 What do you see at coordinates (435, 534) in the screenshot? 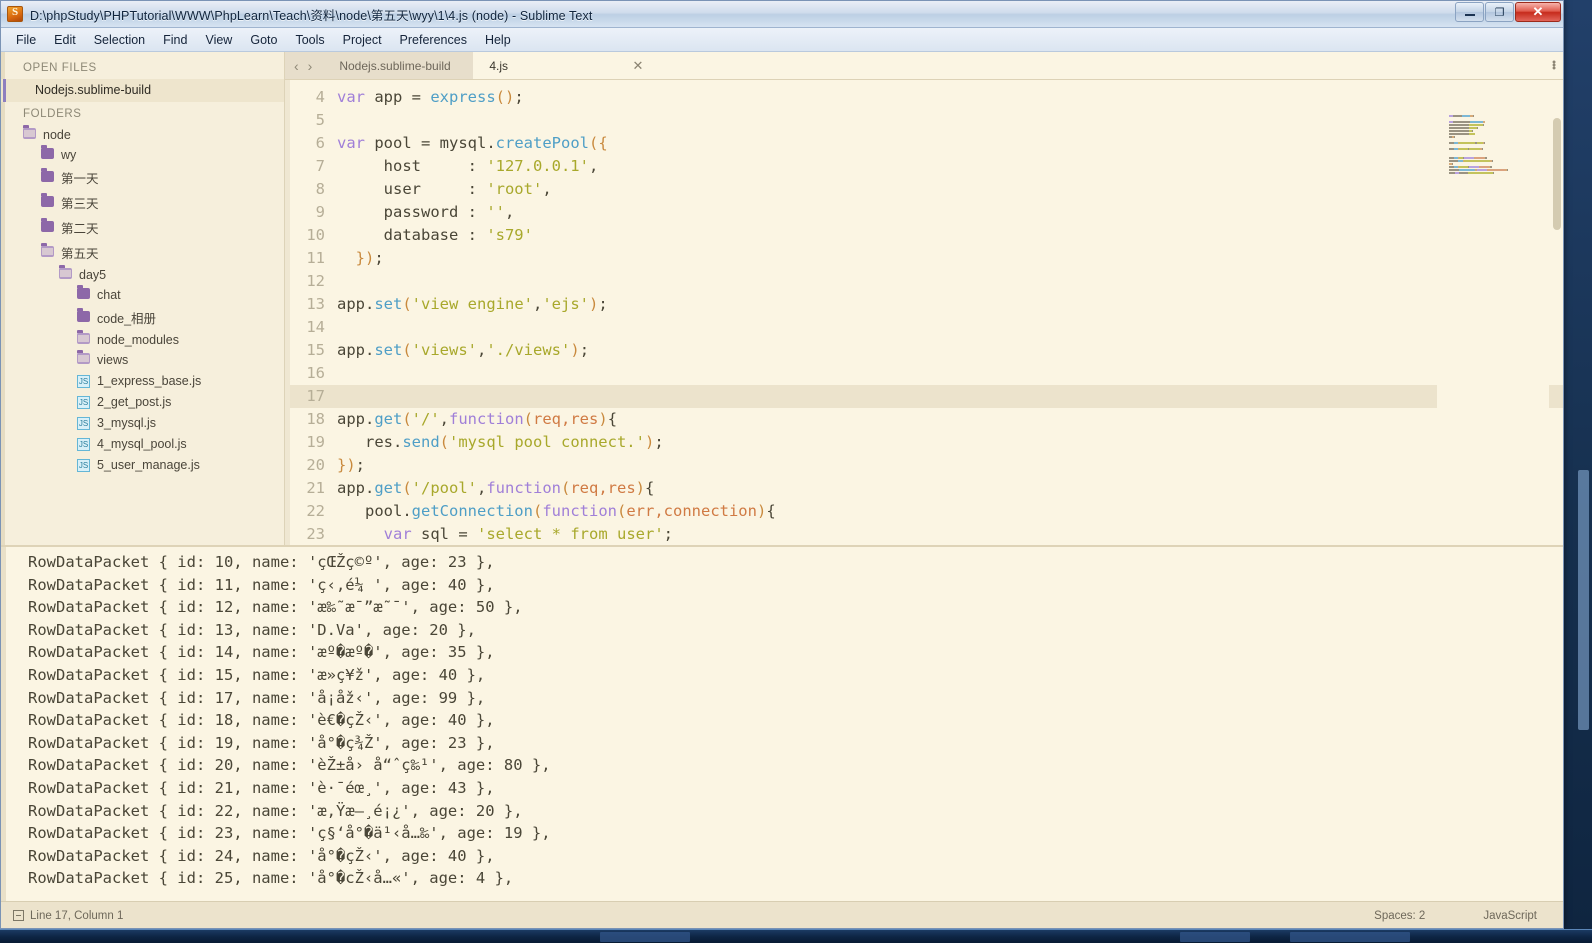
I see `code-token: sql` at bounding box center [435, 534].